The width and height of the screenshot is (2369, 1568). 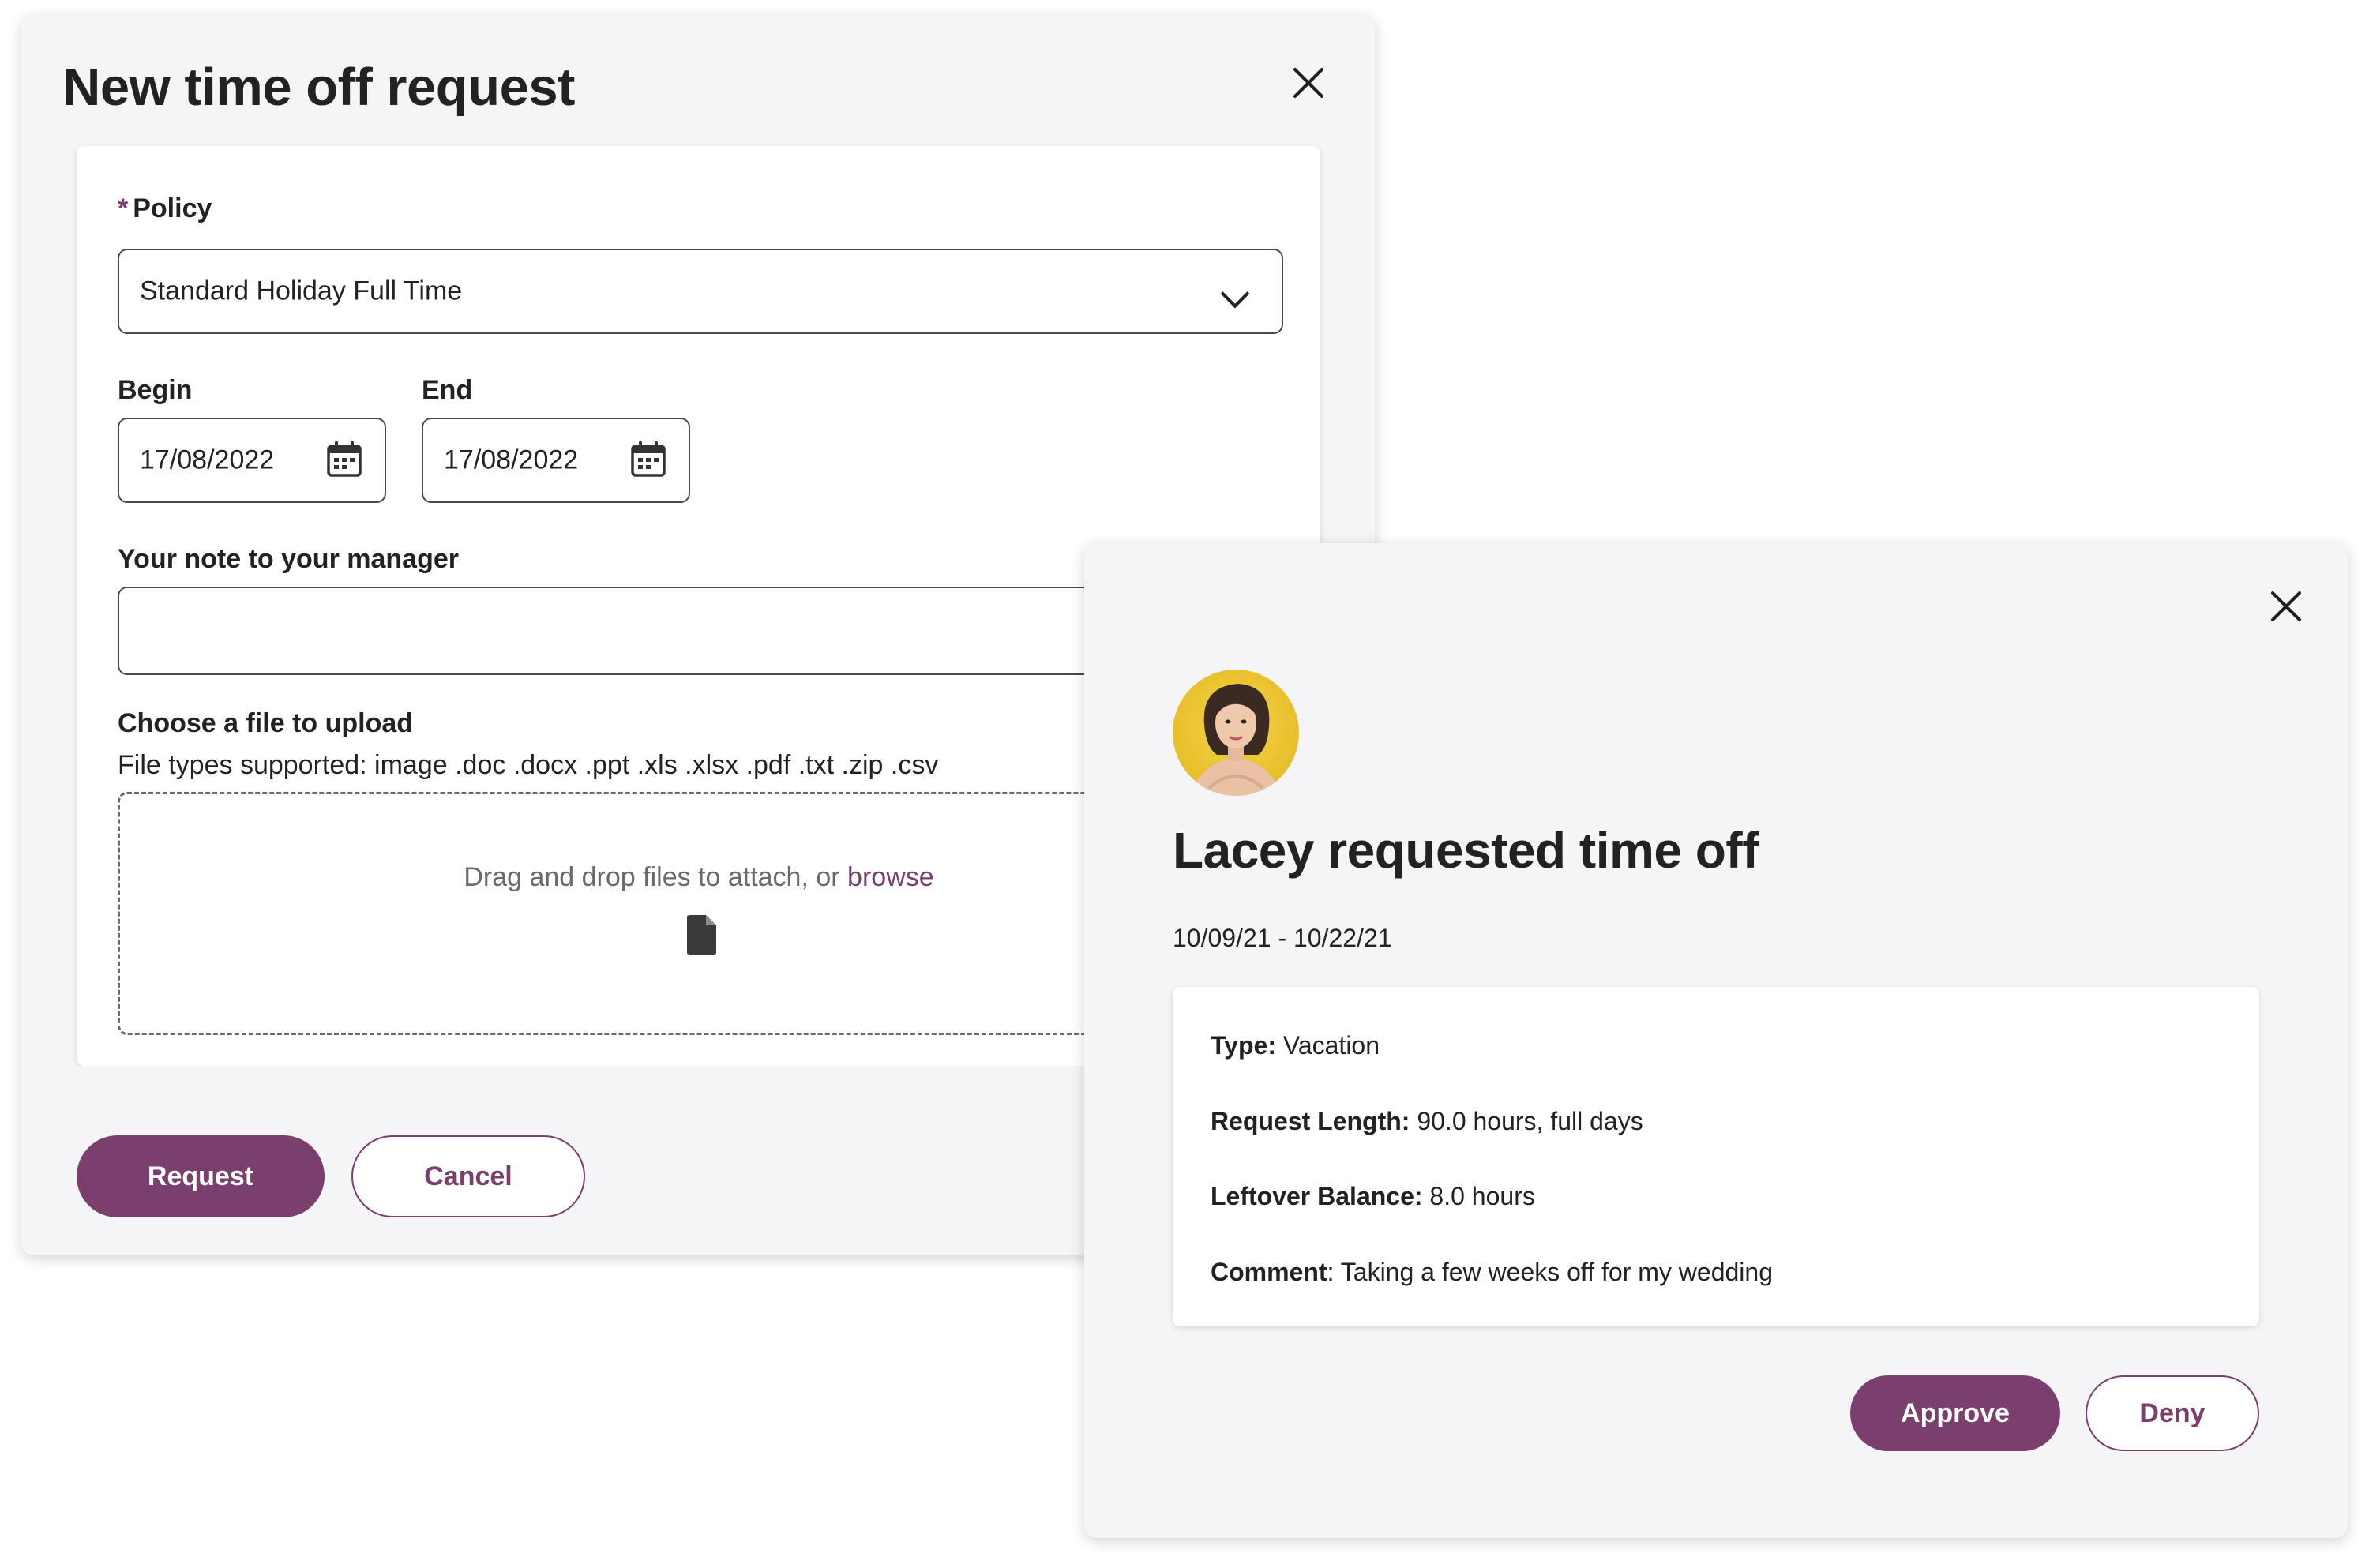 What do you see at coordinates (1955, 1413) in the screenshot?
I see `approve-button: Approve` at bounding box center [1955, 1413].